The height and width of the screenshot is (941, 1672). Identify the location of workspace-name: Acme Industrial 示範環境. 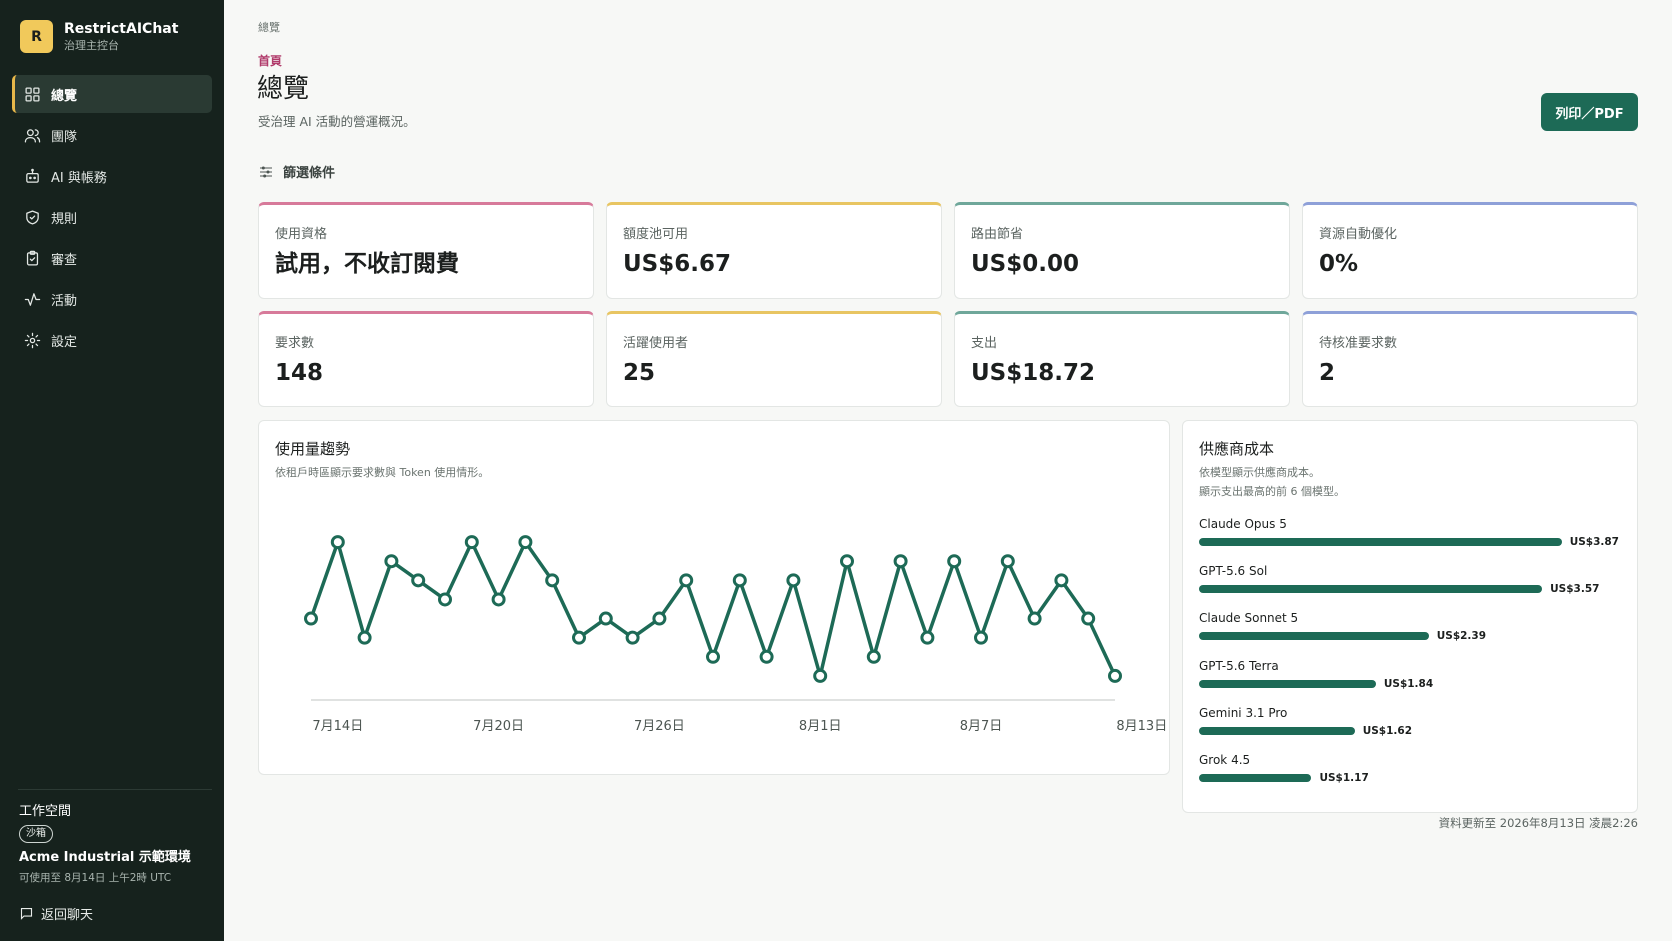
(105, 857).